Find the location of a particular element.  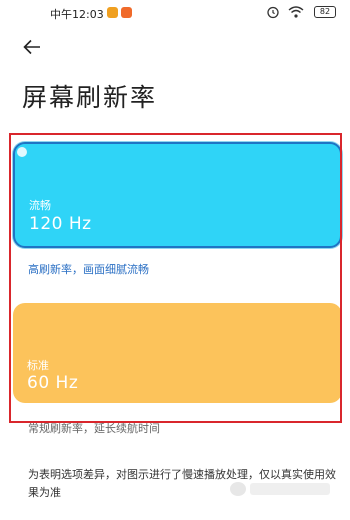

alarm-icon is located at coordinates (273, 12).